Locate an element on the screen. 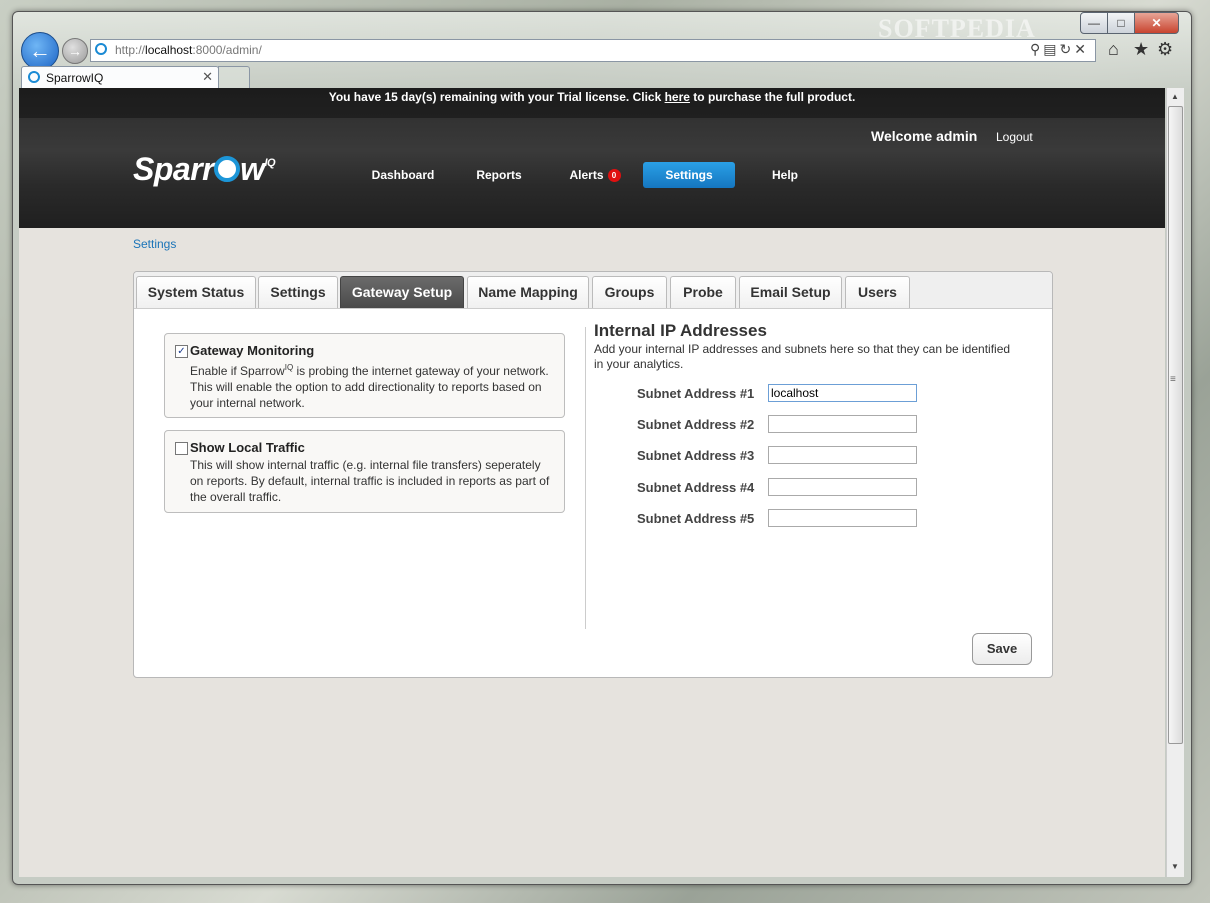 The width and height of the screenshot is (1210, 903). address-url: http://localhost:8000/admin/ is located at coordinates (188, 50).